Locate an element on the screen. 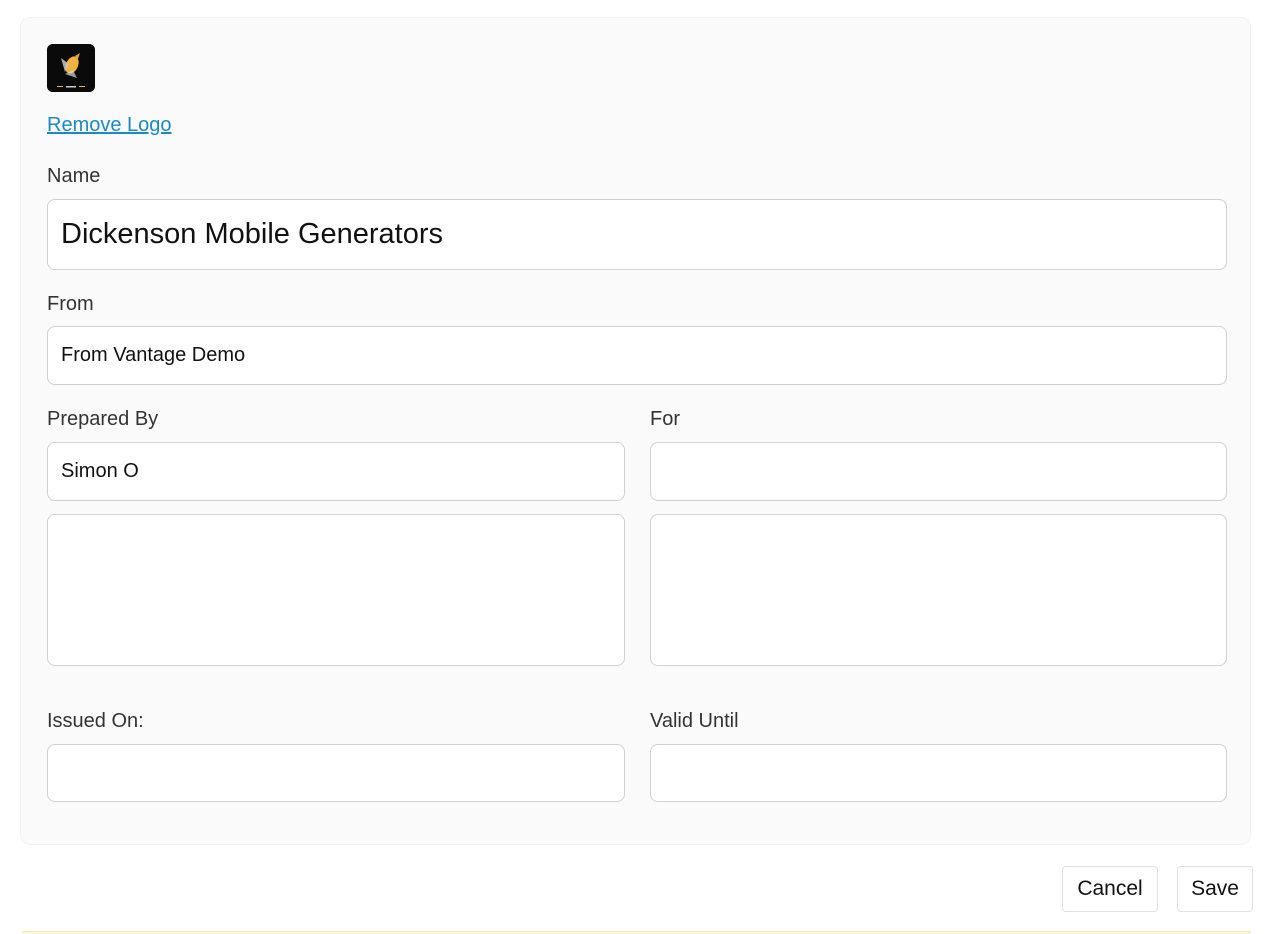 The height and width of the screenshot is (934, 1268). for-details-textarea is located at coordinates (938, 590).